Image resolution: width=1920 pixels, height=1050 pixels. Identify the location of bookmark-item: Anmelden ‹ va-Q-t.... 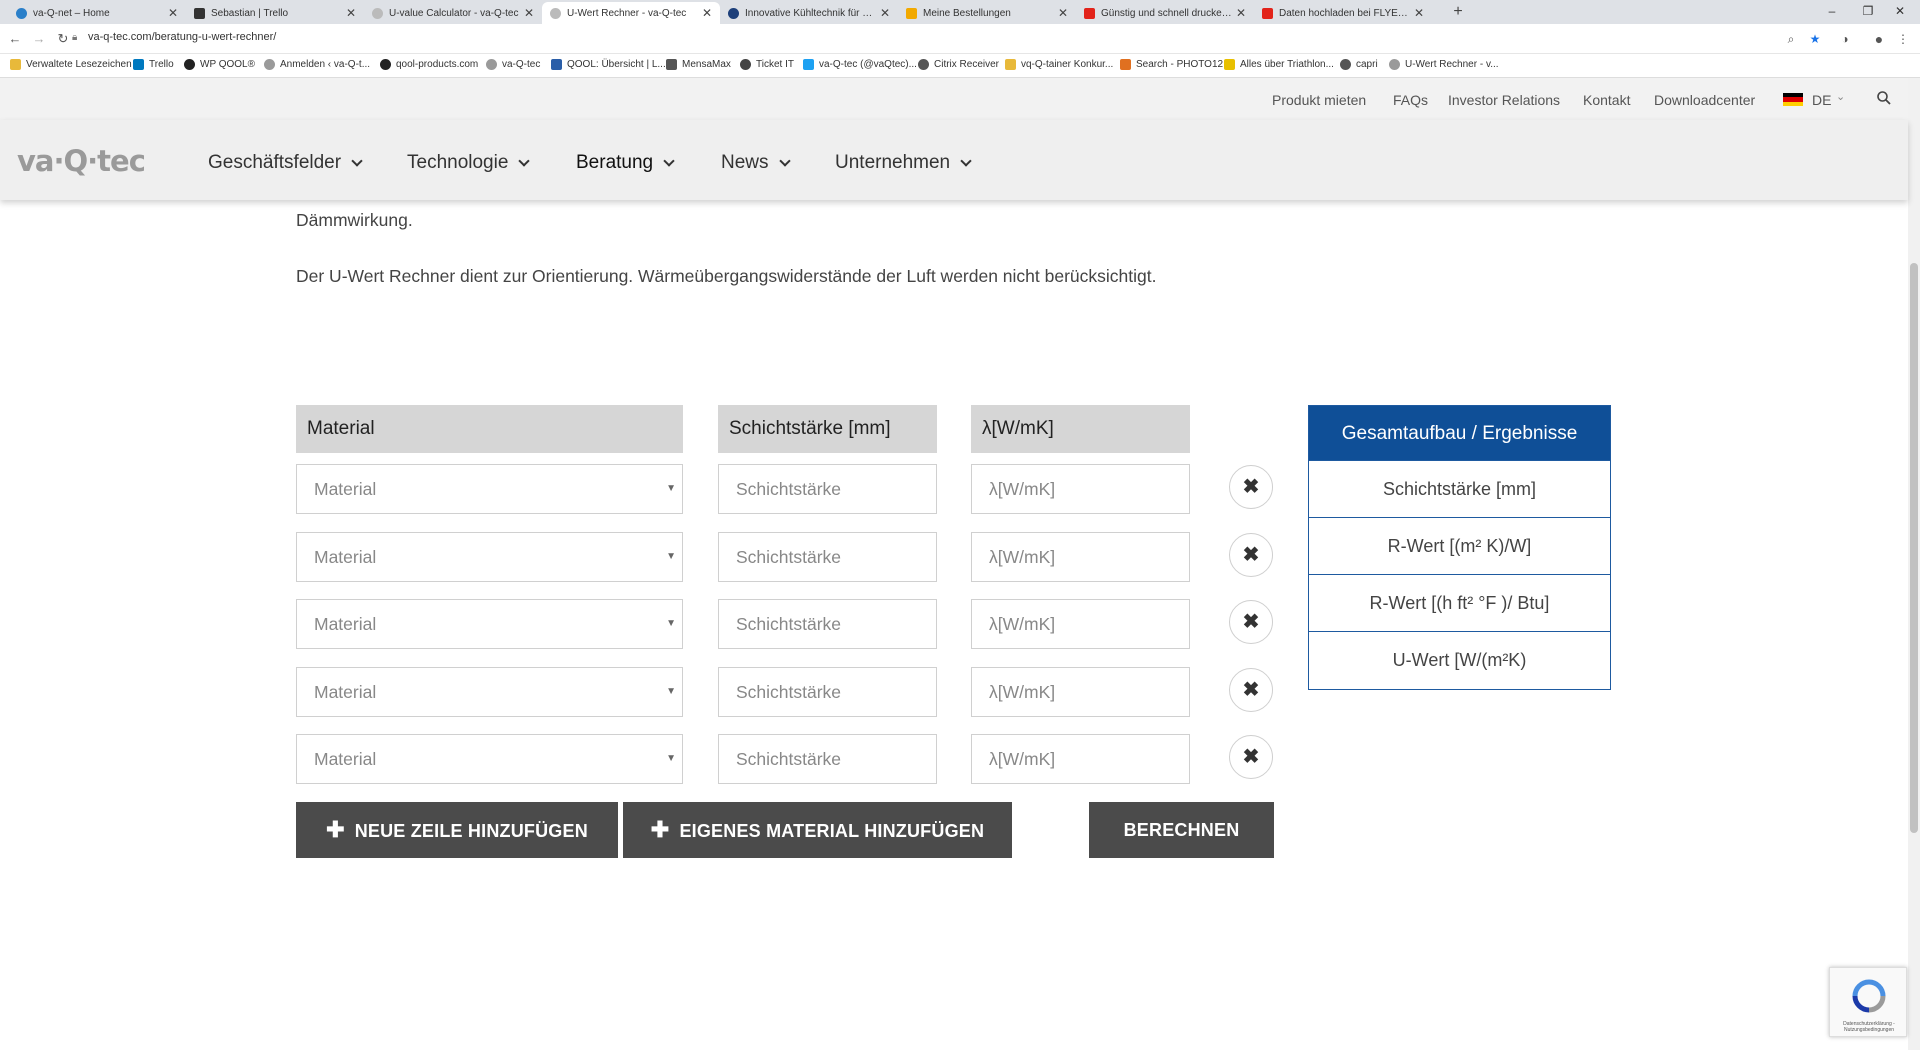
(317, 64).